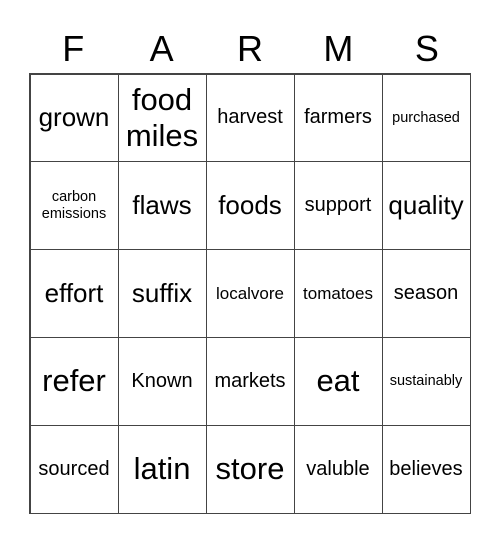  Describe the element at coordinates (250, 206) in the screenshot. I see `bingo-cell: foods` at that location.